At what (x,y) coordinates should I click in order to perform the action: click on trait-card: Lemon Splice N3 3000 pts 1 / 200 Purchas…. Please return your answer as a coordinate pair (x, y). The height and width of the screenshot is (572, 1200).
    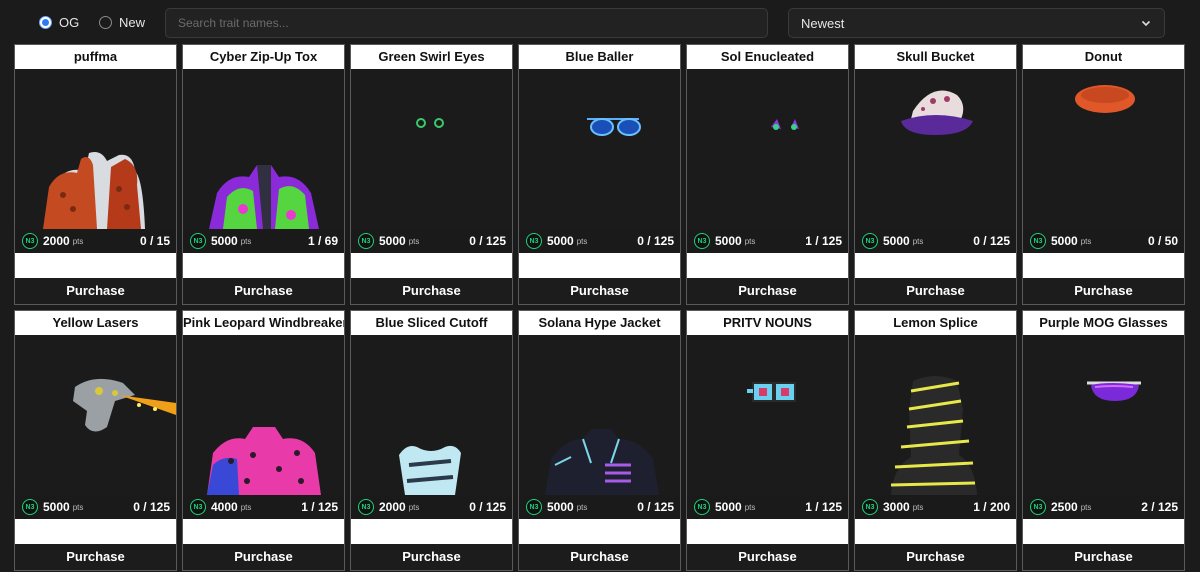
    Looking at the image, I should click on (935, 440).